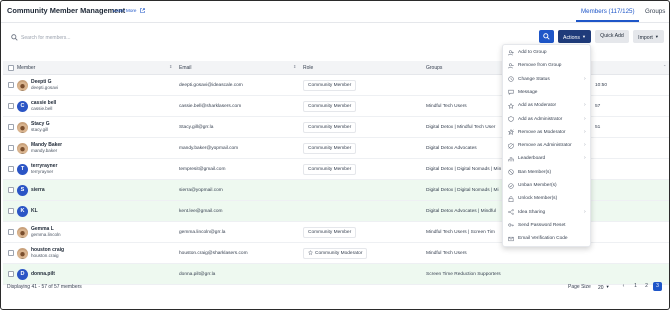 The width and height of the screenshot is (670, 310). What do you see at coordinates (598, 106) in the screenshot?
I see `last-activity: 57` at bounding box center [598, 106].